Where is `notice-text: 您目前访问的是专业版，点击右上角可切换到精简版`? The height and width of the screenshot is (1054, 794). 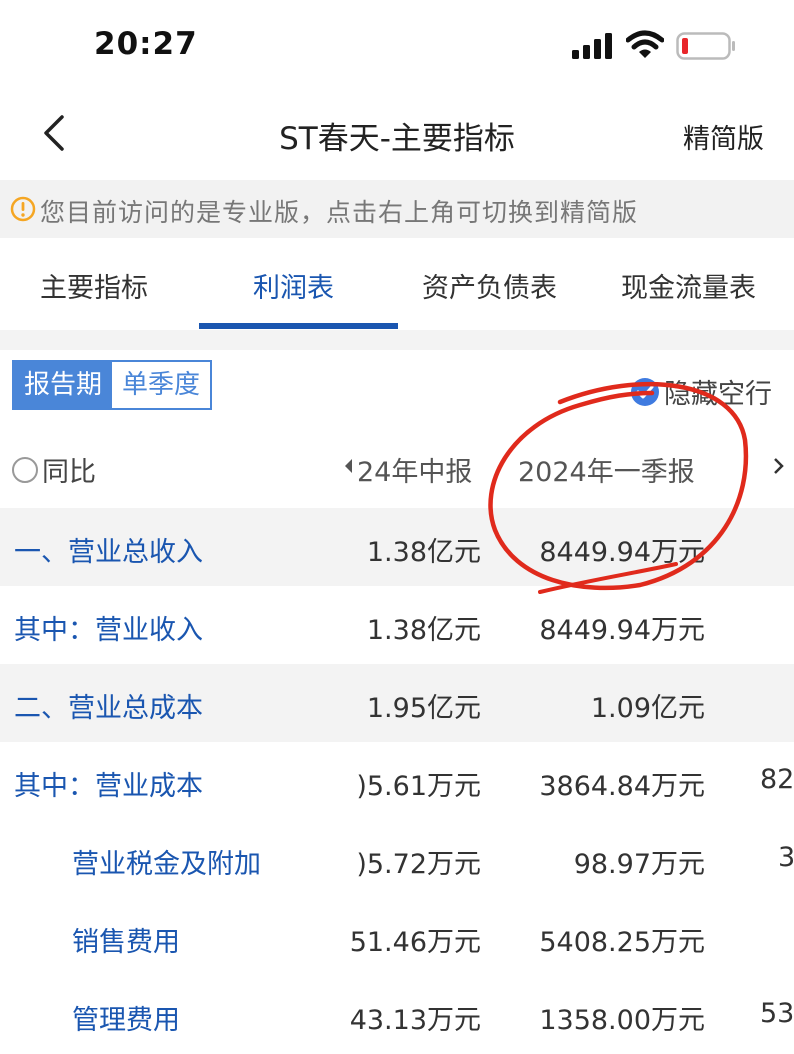 notice-text: 您目前访问的是专业版，点击右上角可切换到精简版 is located at coordinates (339, 212).